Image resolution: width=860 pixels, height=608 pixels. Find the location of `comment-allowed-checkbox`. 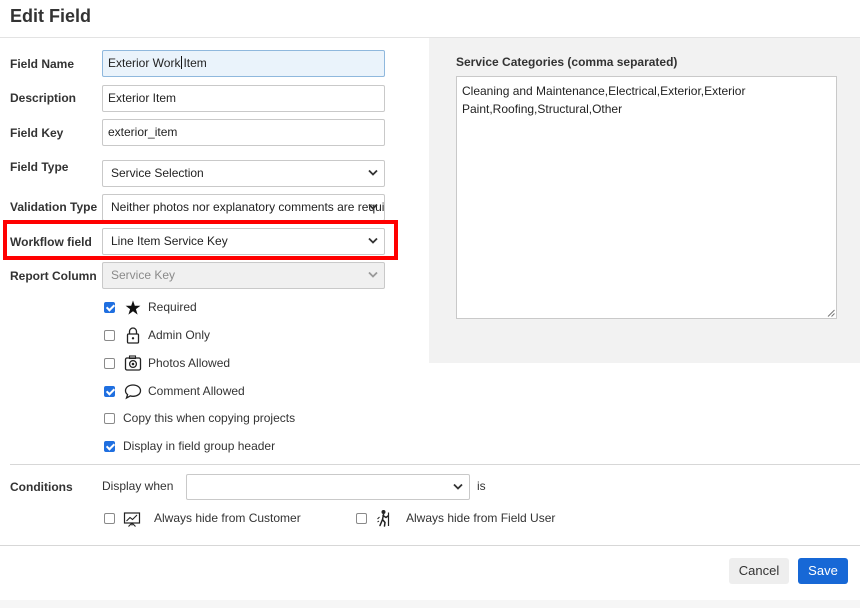

comment-allowed-checkbox is located at coordinates (109, 391).